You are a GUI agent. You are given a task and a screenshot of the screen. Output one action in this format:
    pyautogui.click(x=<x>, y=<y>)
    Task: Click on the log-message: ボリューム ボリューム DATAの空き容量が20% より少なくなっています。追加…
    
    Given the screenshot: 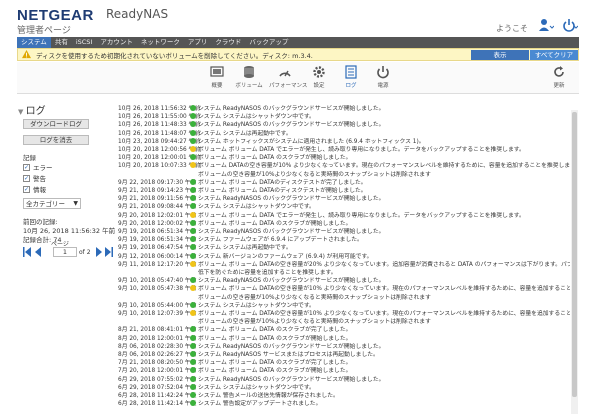 What is the action you would take?
    pyautogui.click(x=384, y=264)
    